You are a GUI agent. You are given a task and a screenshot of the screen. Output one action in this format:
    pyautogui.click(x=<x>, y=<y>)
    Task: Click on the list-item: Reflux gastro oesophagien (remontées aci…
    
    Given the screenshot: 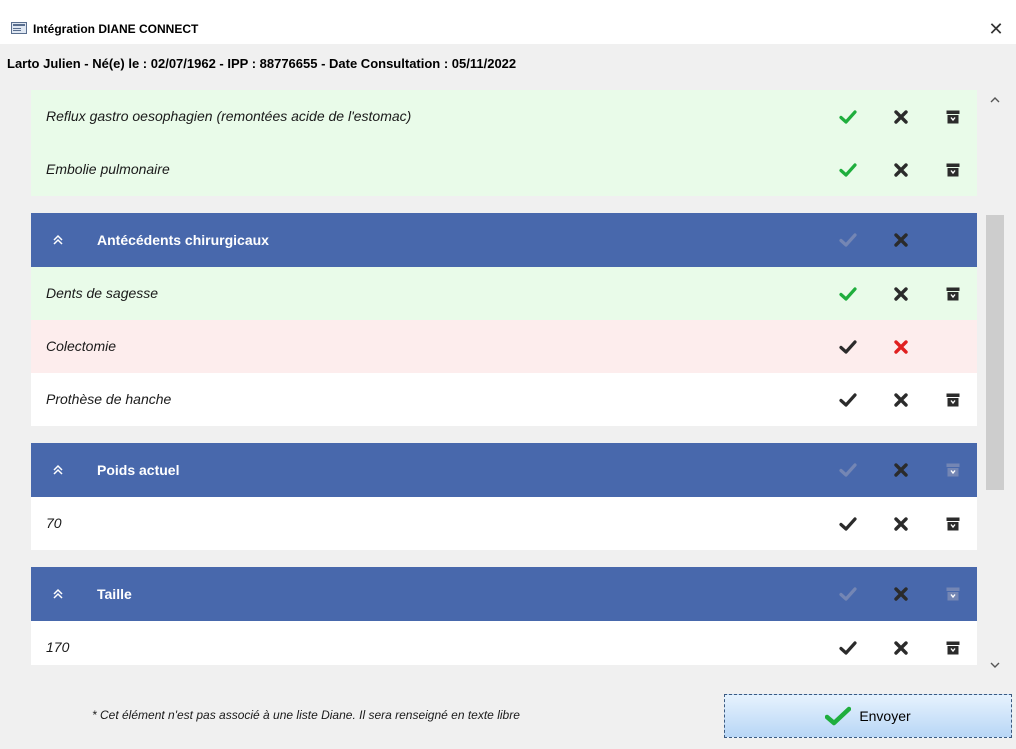 What is the action you would take?
    pyautogui.click(x=504, y=116)
    